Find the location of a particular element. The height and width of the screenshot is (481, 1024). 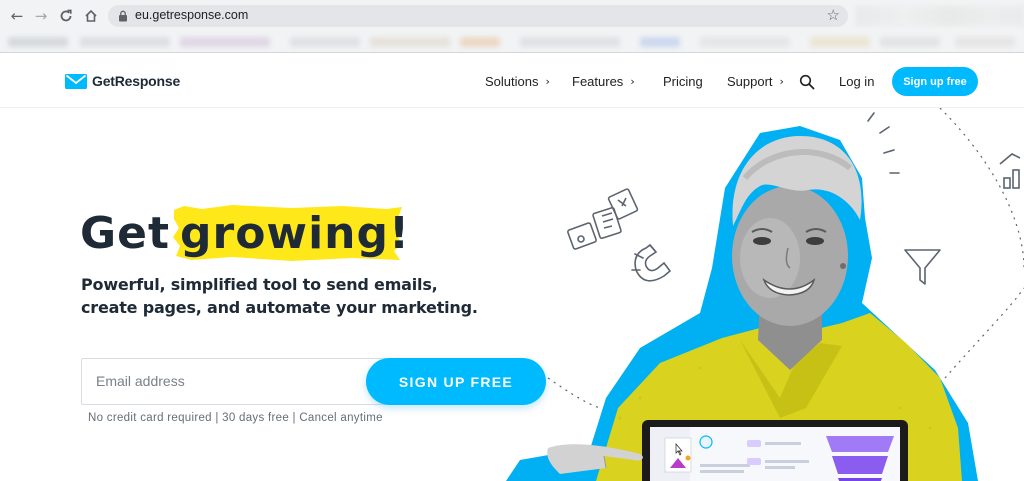

star-icon: ☆ is located at coordinates (833, 15).